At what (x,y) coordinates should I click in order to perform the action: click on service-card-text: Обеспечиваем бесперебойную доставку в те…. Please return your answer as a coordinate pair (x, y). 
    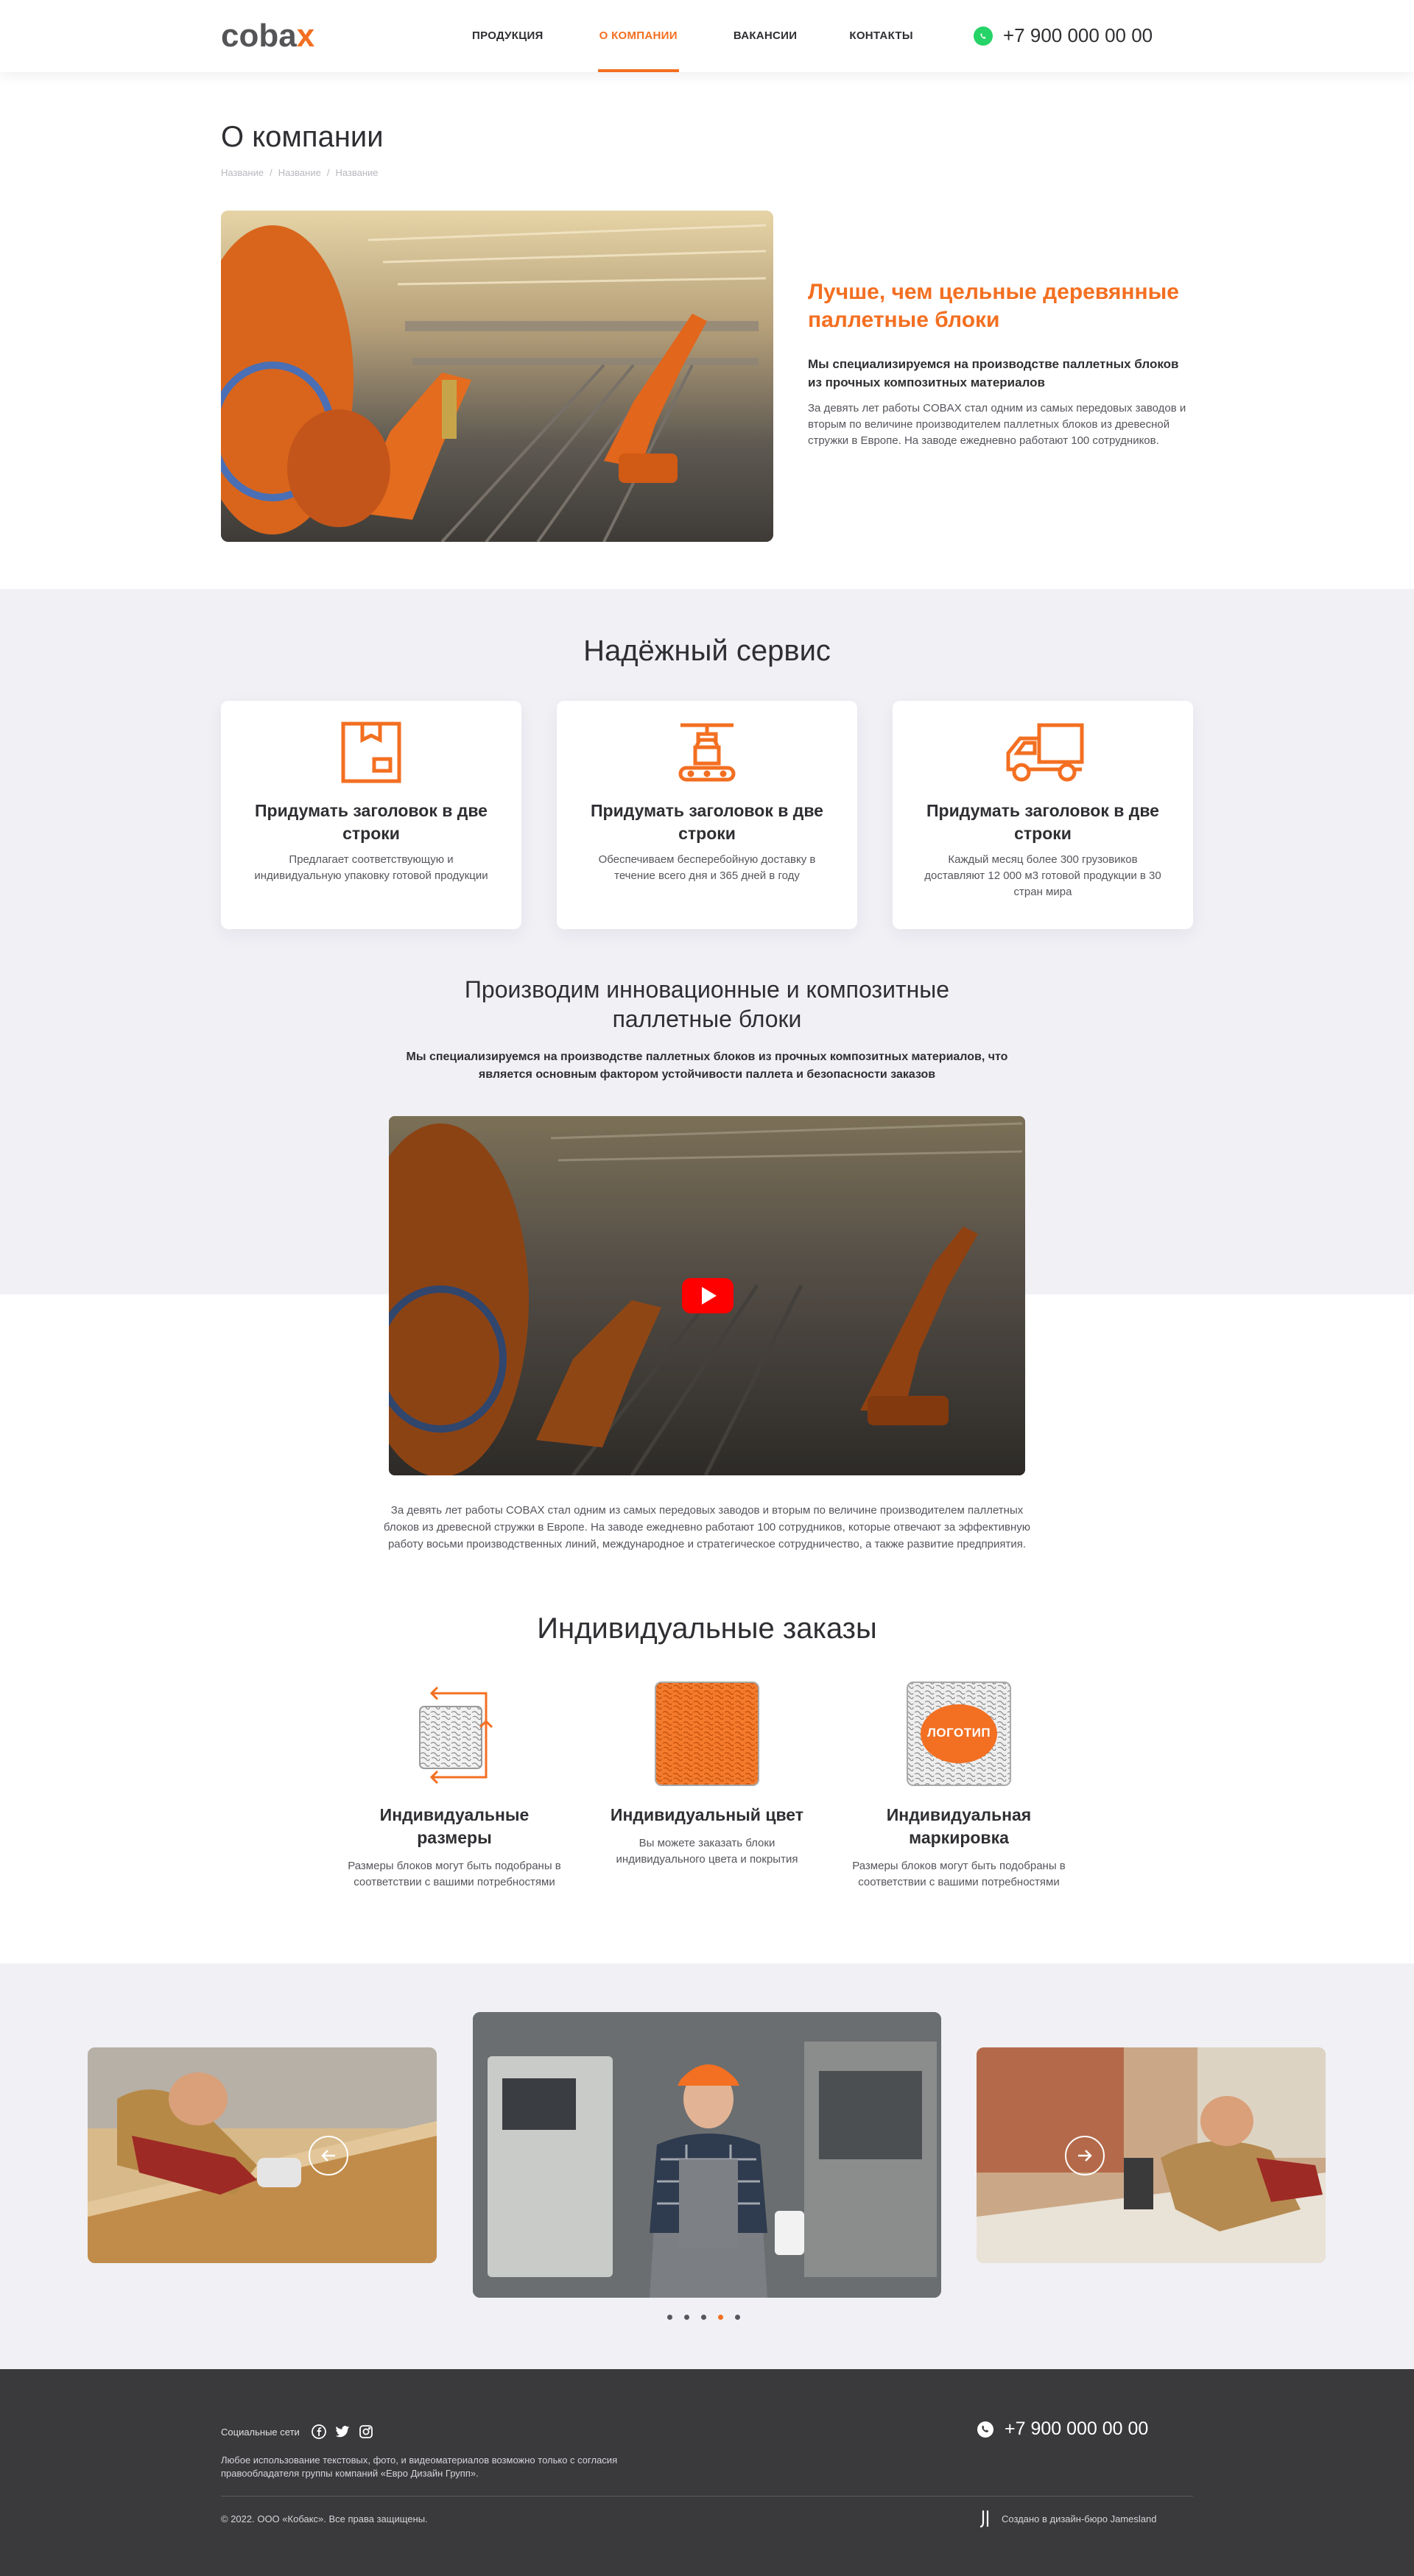
    Looking at the image, I should click on (707, 867).